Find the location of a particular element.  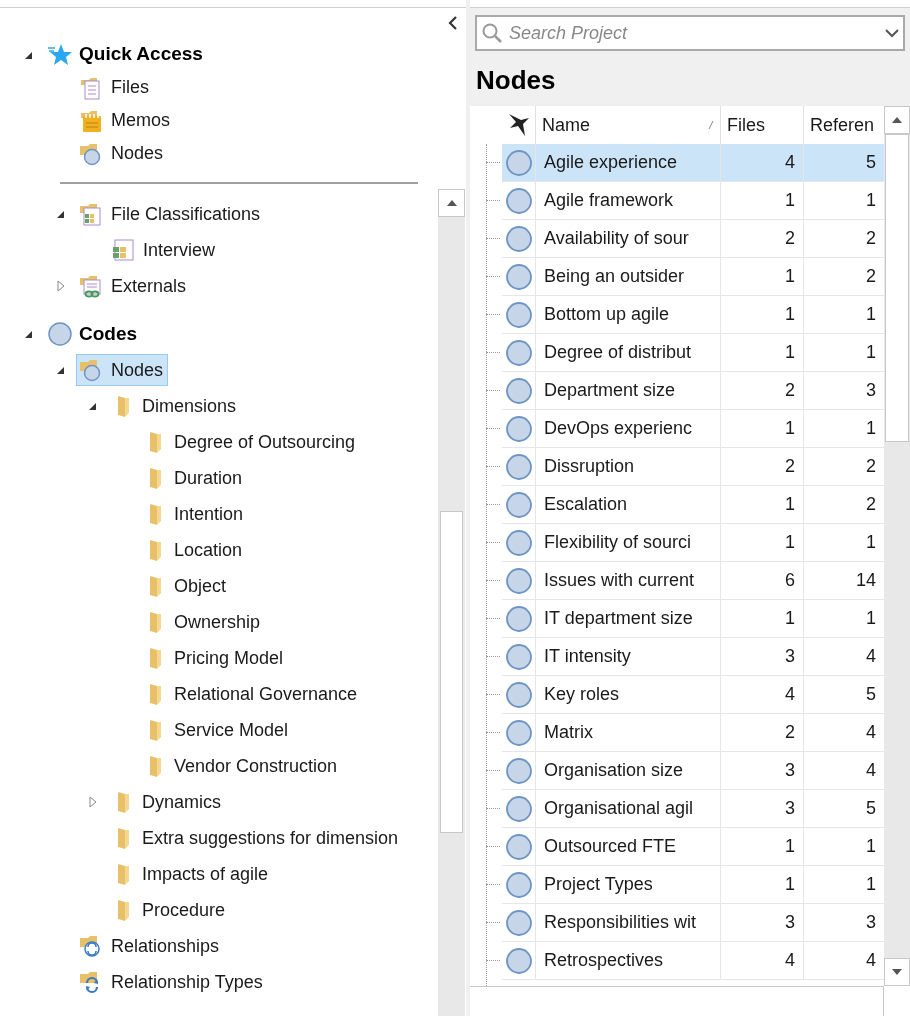

tree-item: Object is located at coordinates (186, 586).